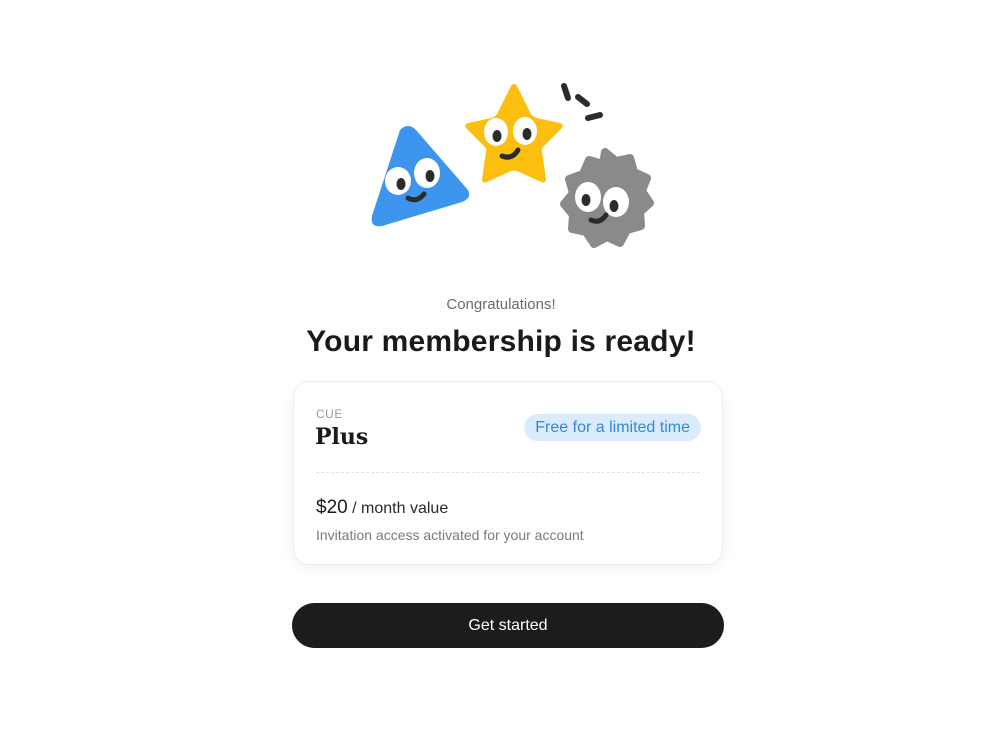 This screenshot has height=729, width=1002. Describe the element at coordinates (514, 133) in the screenshot. I see `star-character-icon` at that location.